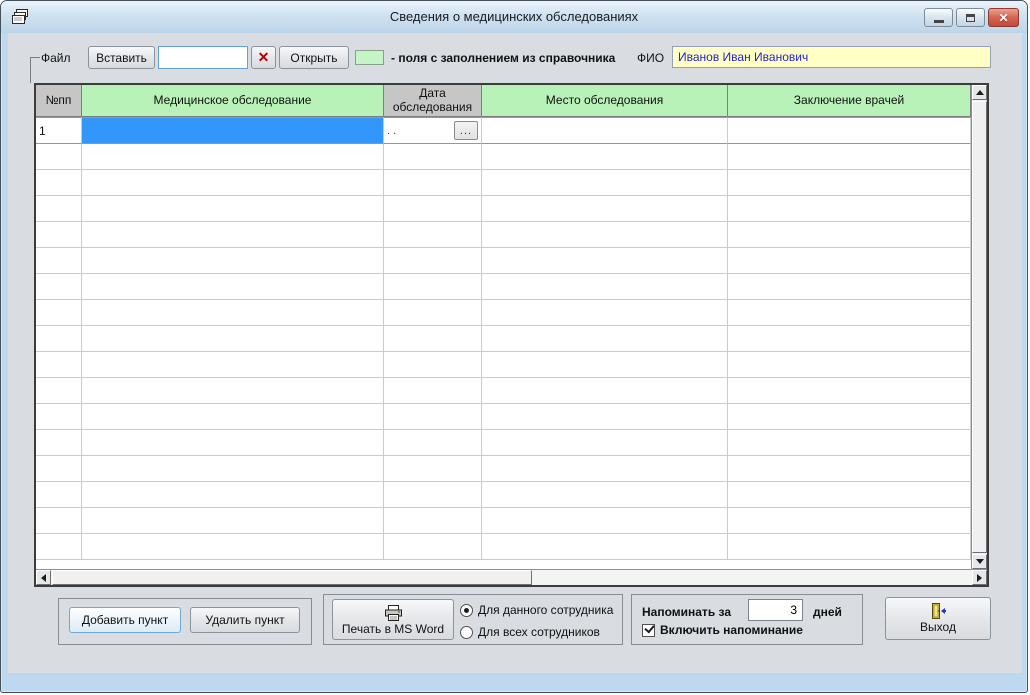  What do you see at coordinates (722, 630) in the screenshot?
I see `reminder-checkbox-row: Включить напоминание` at bounding box center [722, 630].